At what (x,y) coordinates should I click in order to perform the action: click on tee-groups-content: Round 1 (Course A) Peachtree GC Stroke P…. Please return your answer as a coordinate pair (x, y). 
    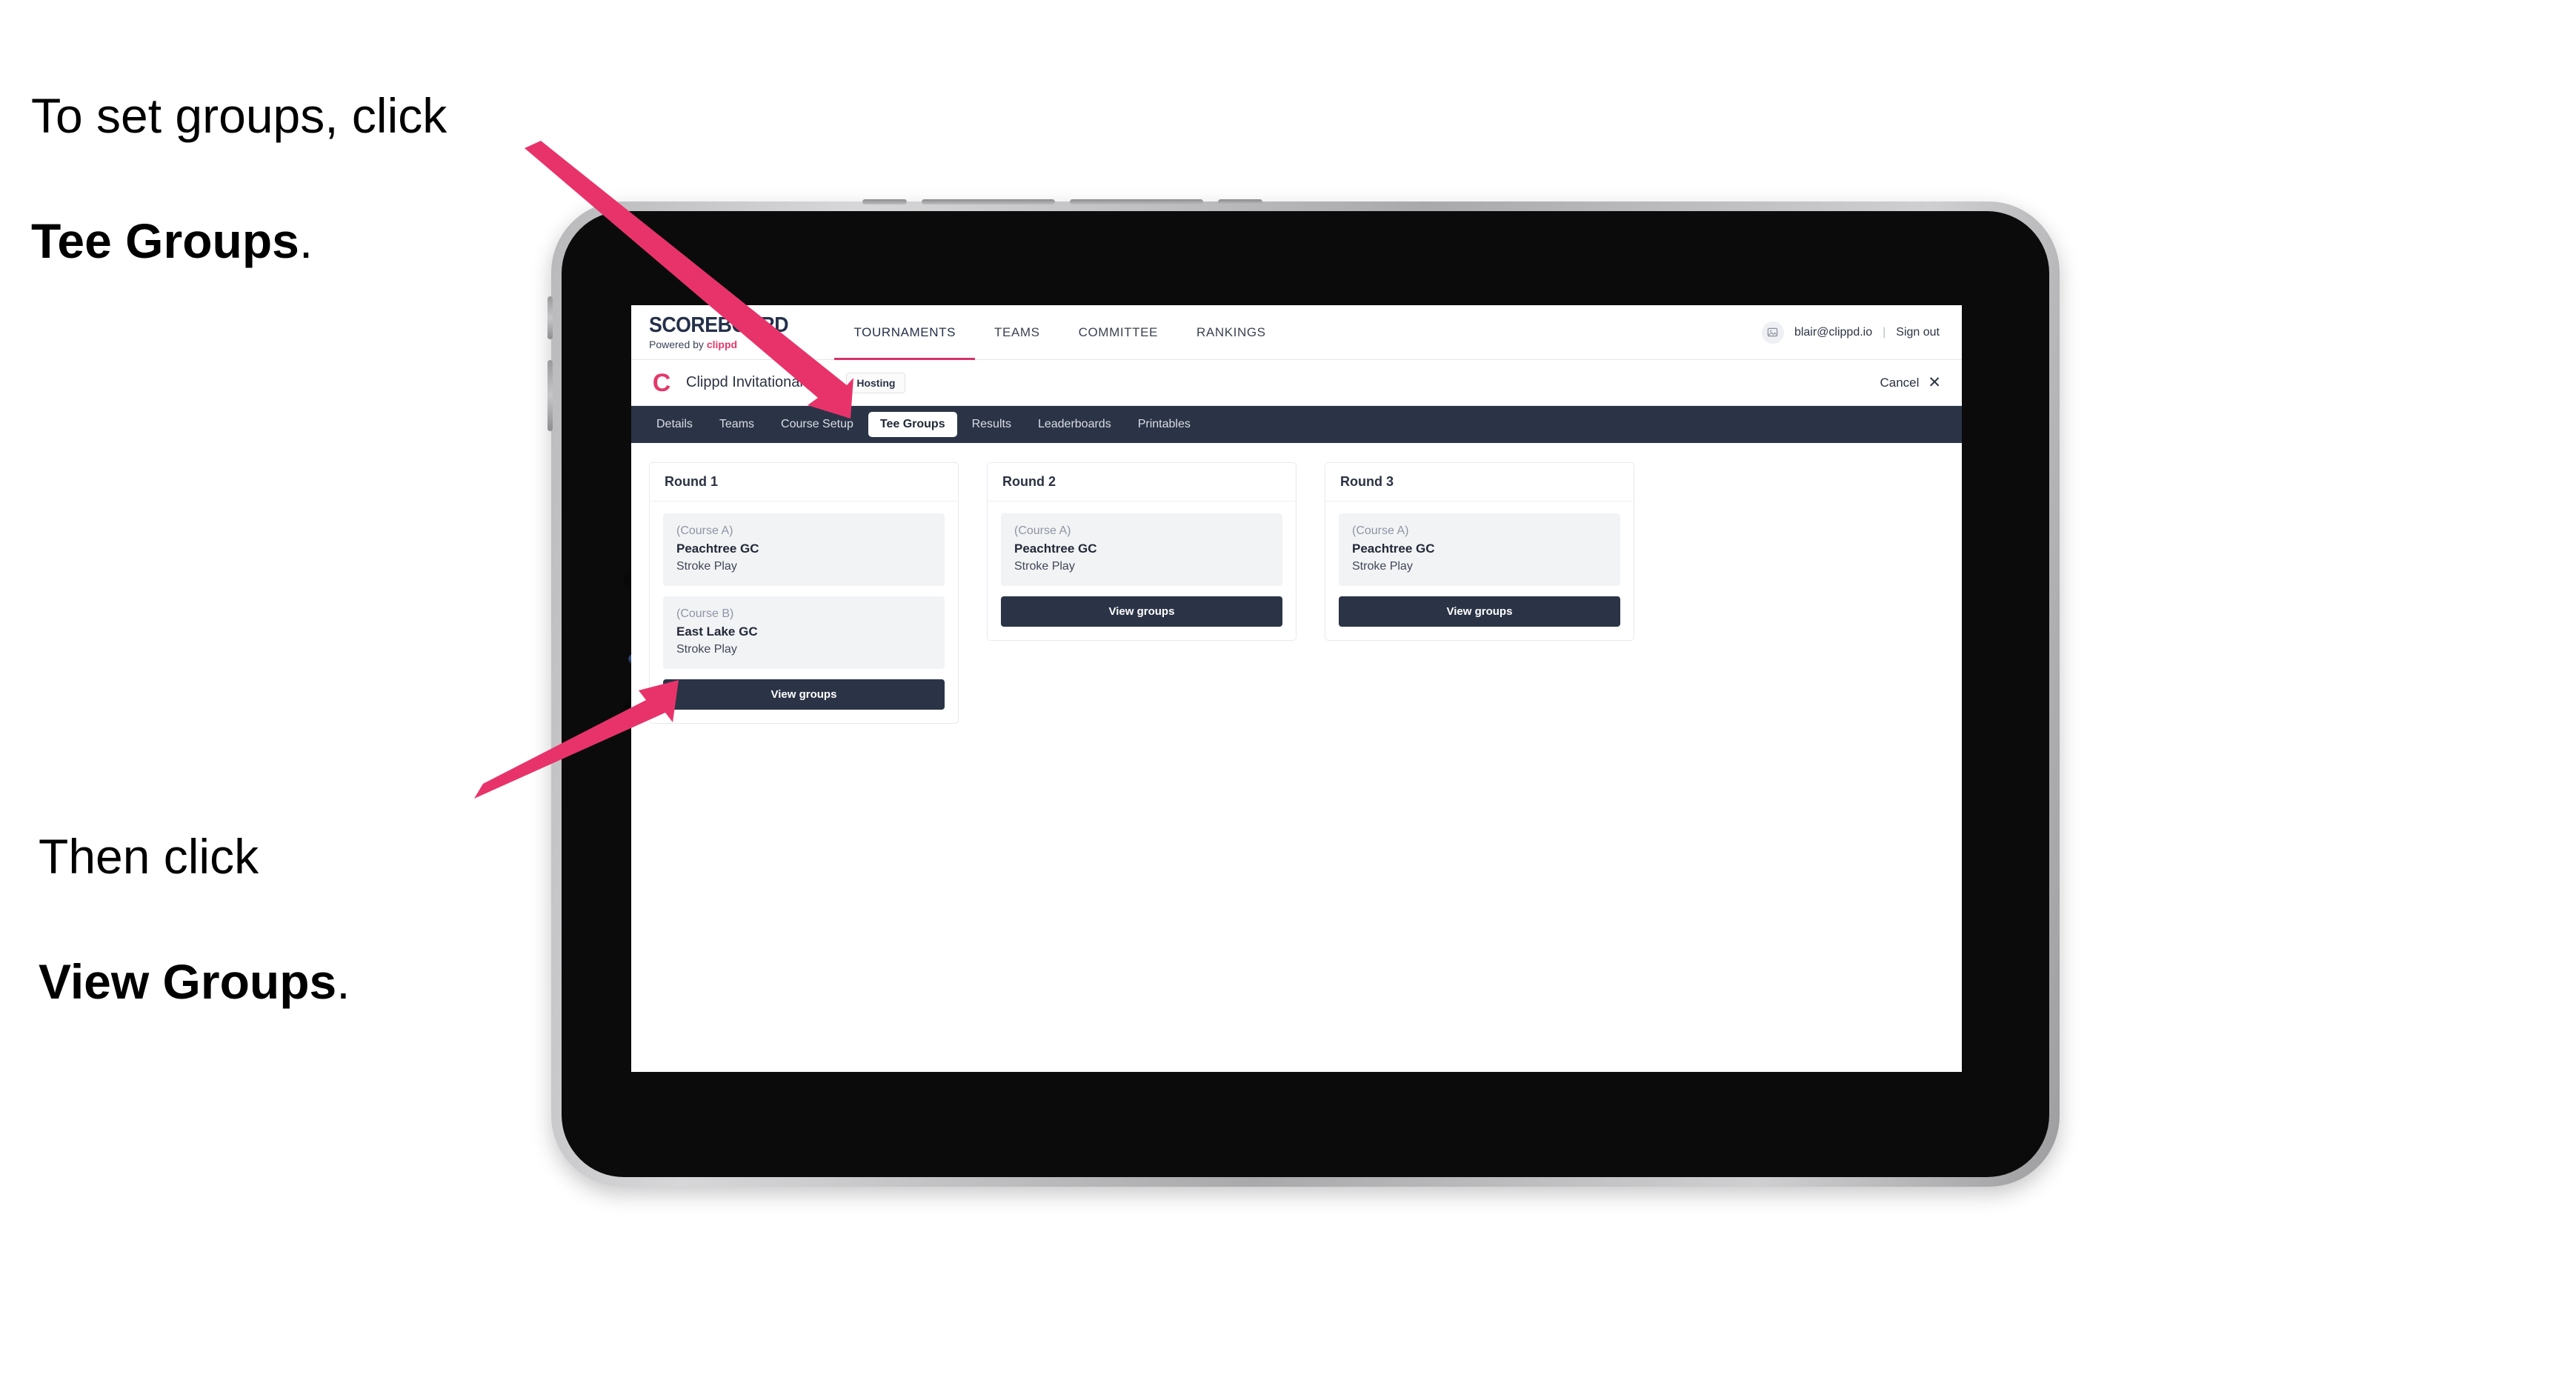
    Looking at the image, I should click on (1296, 583).